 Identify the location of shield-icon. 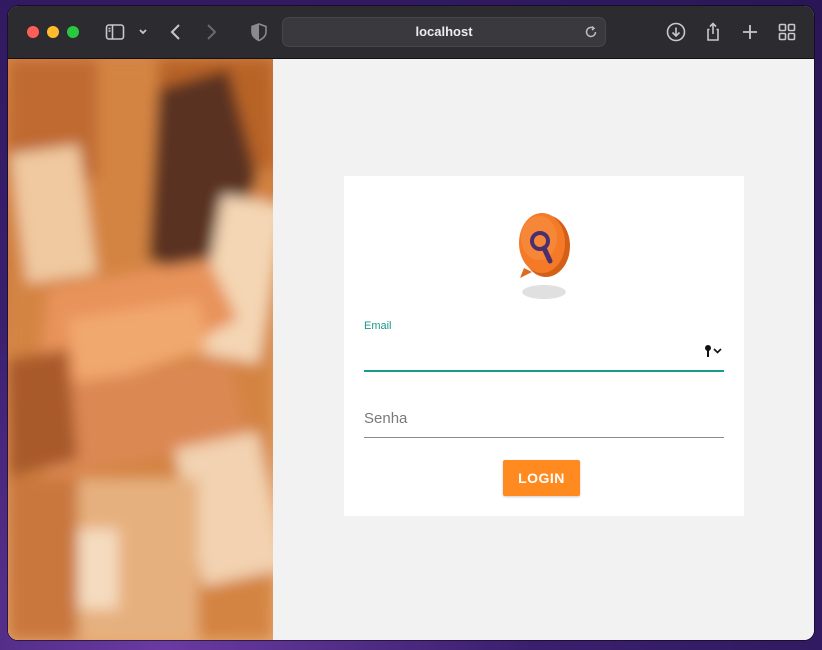
(259, 32).